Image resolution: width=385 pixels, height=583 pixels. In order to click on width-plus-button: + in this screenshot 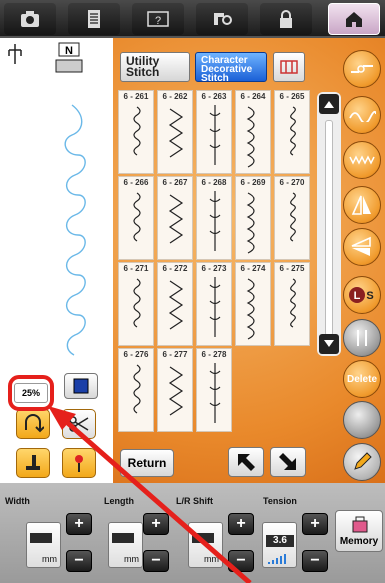, I will do `click(79, 524)`.